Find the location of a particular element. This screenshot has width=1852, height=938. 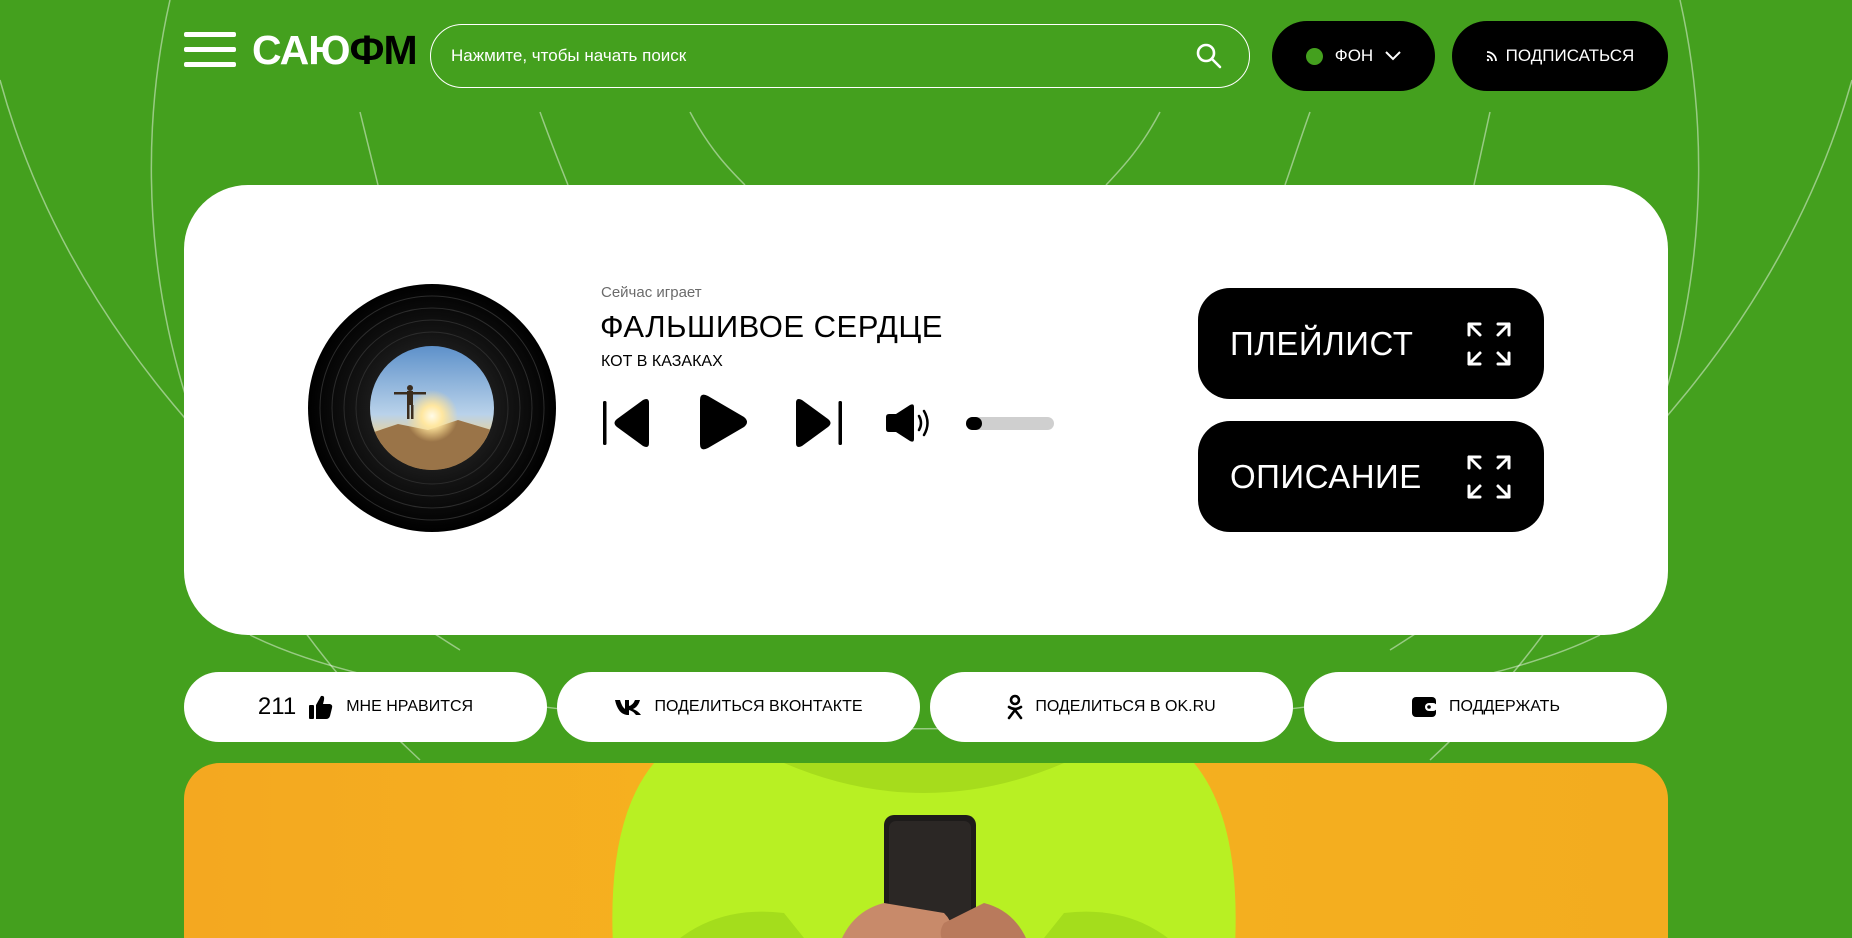

background-select-label: ФОН is located at coordinates (1354, 55).